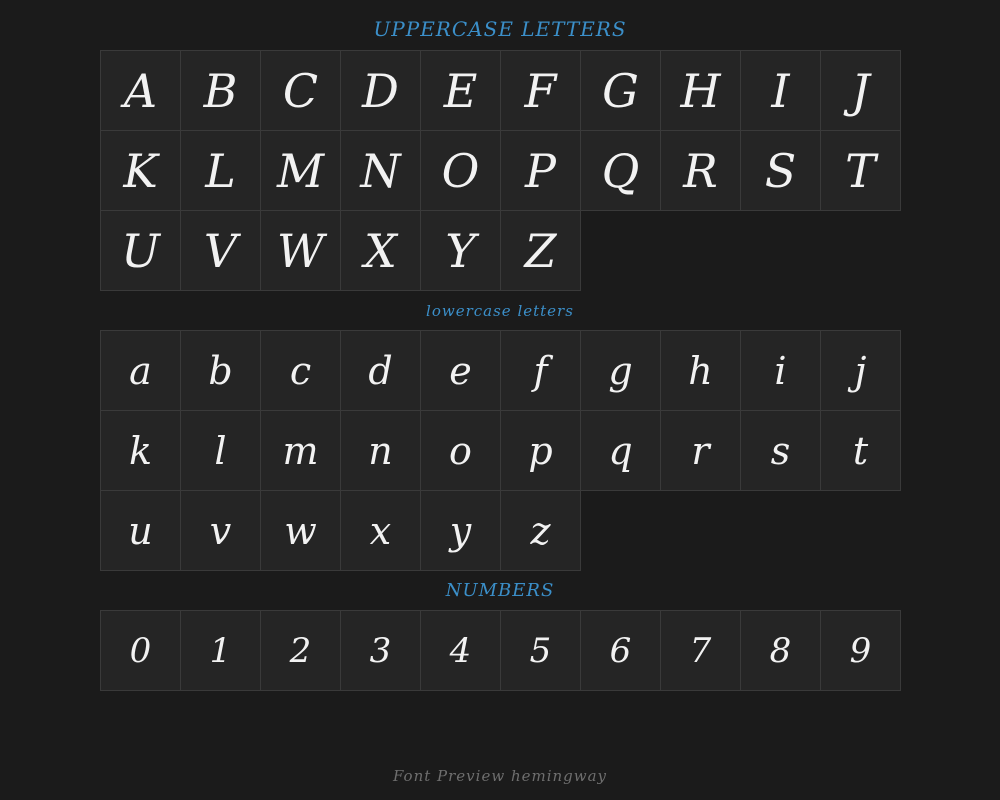 Image resolution: width=1000 pixels, height=800 pixels. I want to click on uppercase-glyph-cell: P, so click(541, 171).